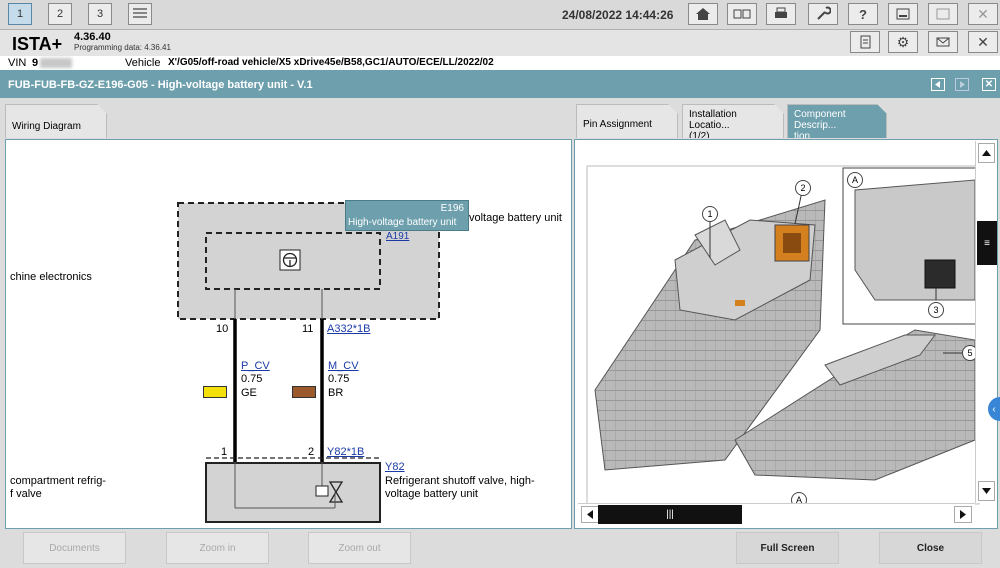 The width and height of the screenshot is (1000, 568). What do you see at coordinates (986, 491) in the screenshot?
I see `scroll-down-icon` at bounding box center [986, 491].